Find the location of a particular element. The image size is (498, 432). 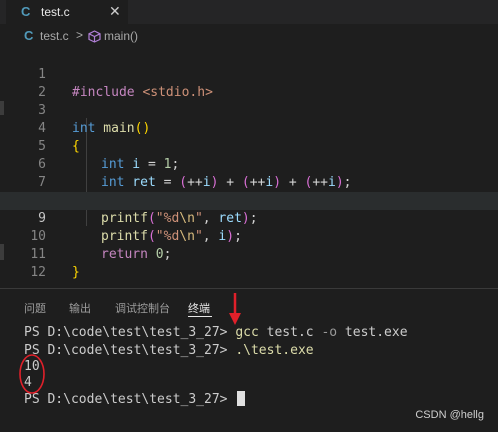

editor-tab-test-c: C test.c ✕ is located at coordinates (67, 12).